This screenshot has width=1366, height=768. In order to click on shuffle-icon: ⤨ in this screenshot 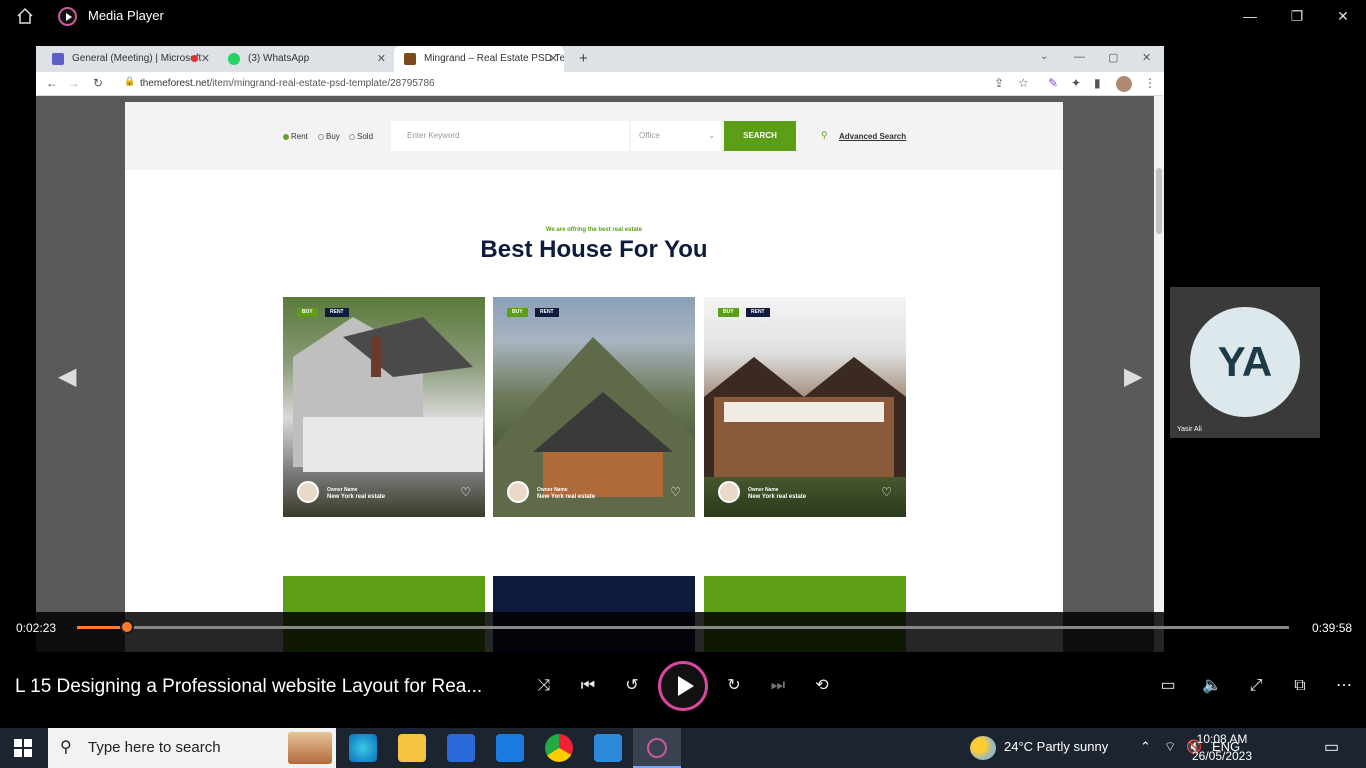, I will do `click(544, 686)`.